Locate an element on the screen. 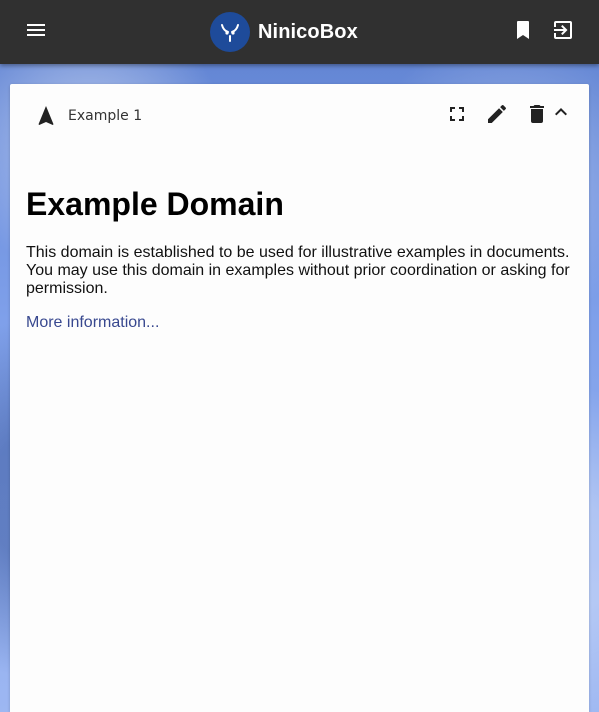 This screenshot has height=712, width=599. edit-icon is located at coordinates (497, 116).